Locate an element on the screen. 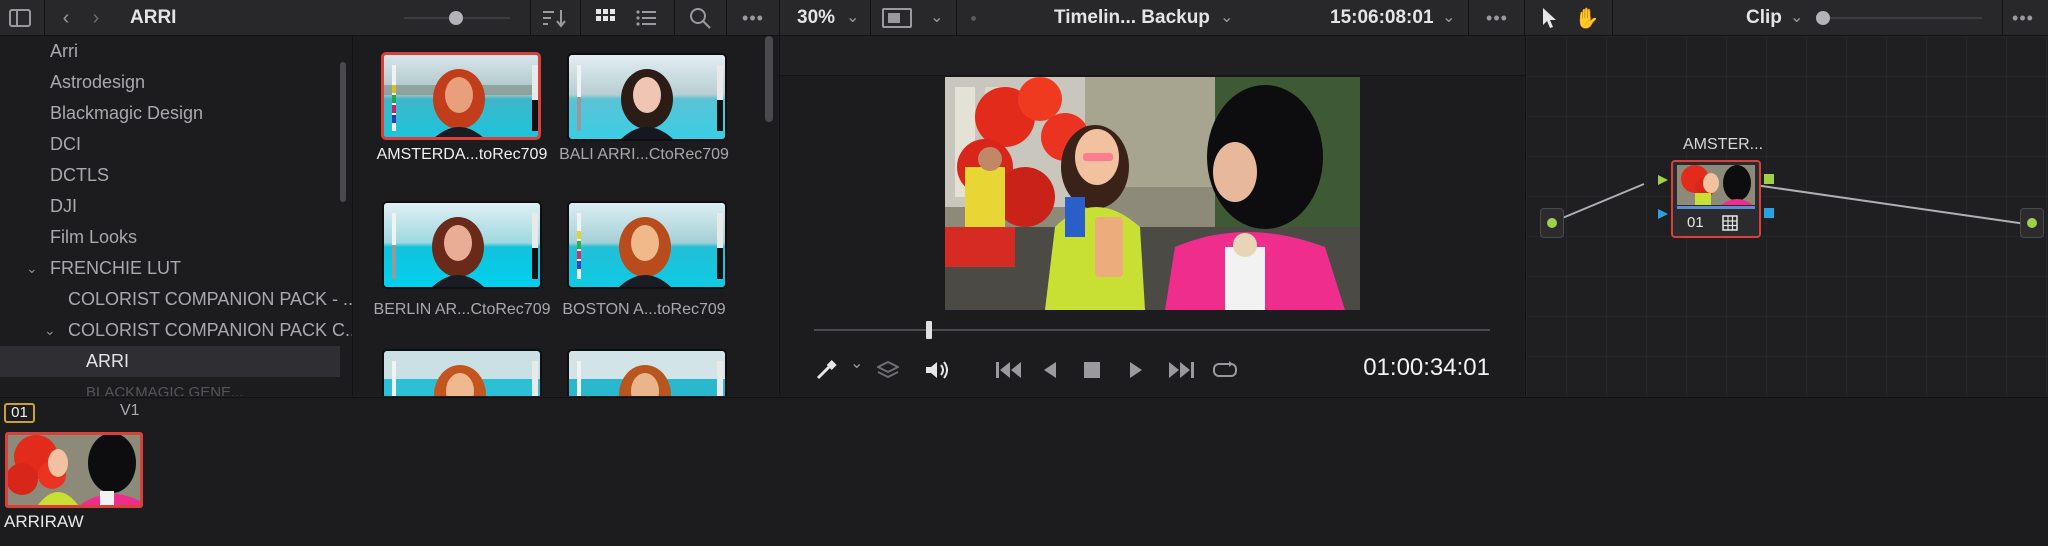 The image size is (2048, 546). output-port is located at coordinates (2032, 223).